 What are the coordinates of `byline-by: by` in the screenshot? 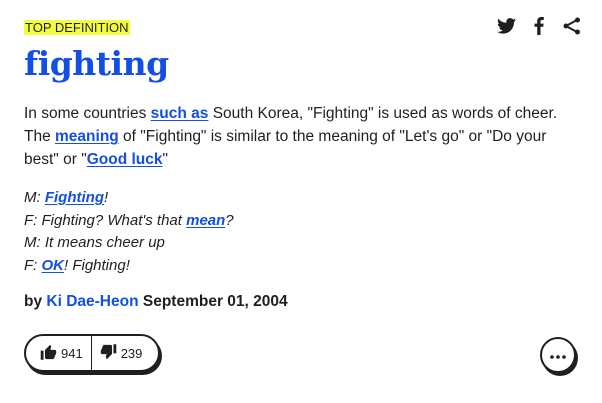 It's located at (35, 301).